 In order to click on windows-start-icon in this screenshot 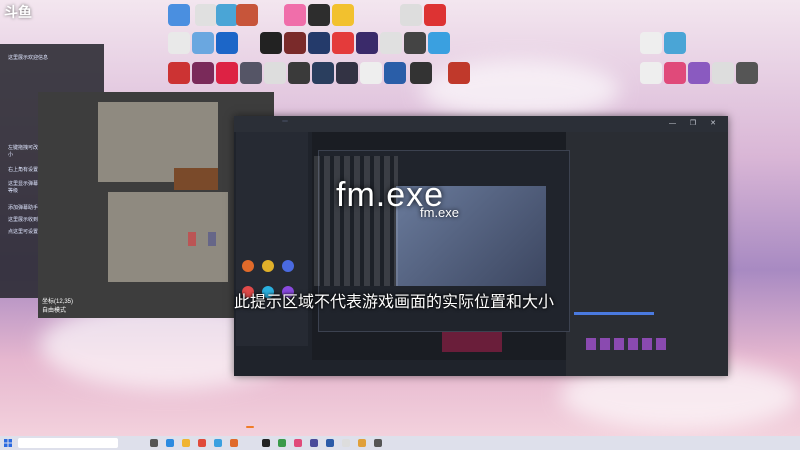, I will do `click(8, 443)`.